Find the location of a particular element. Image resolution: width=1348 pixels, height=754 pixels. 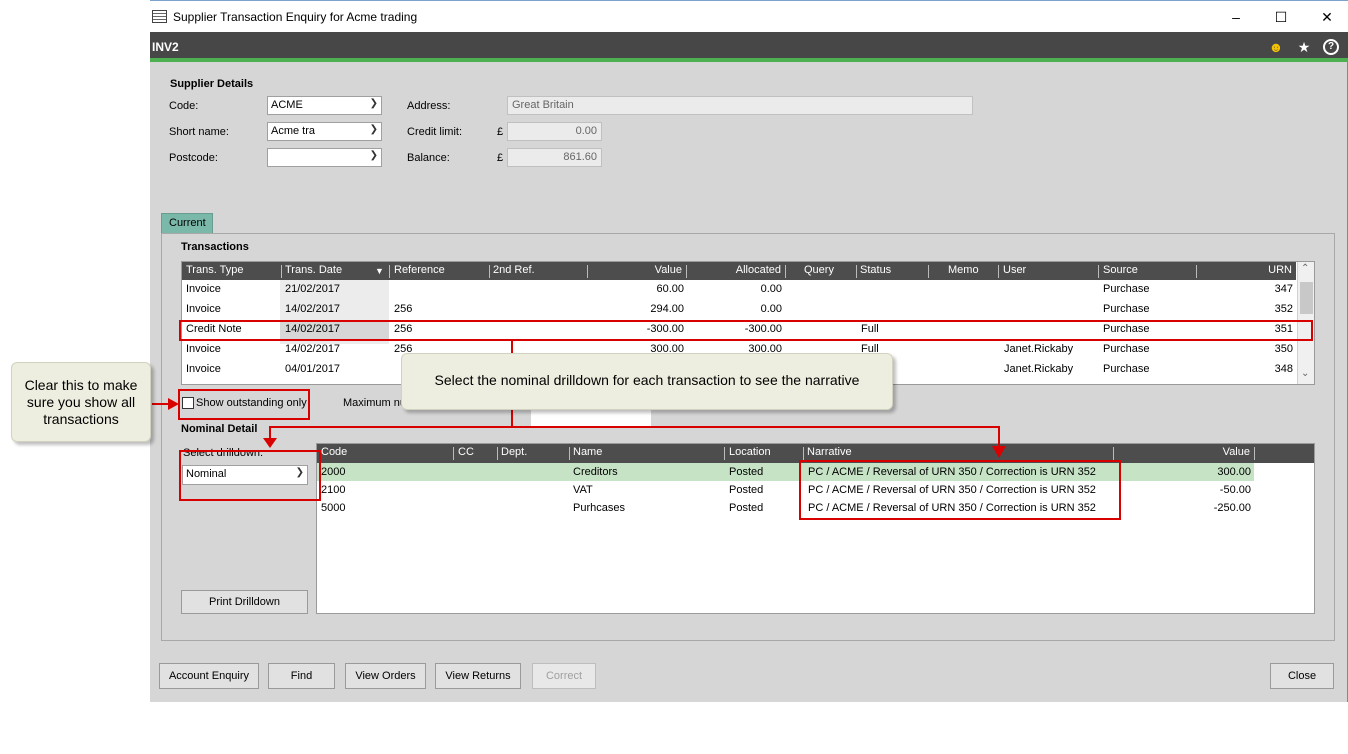

address-field: Great Britain is located at coordinates (740, 105).